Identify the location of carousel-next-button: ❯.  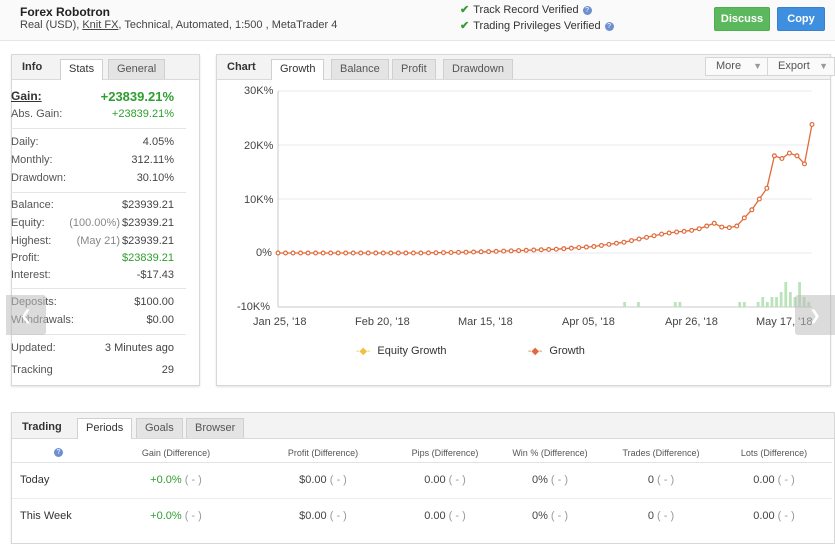
(815, 315).